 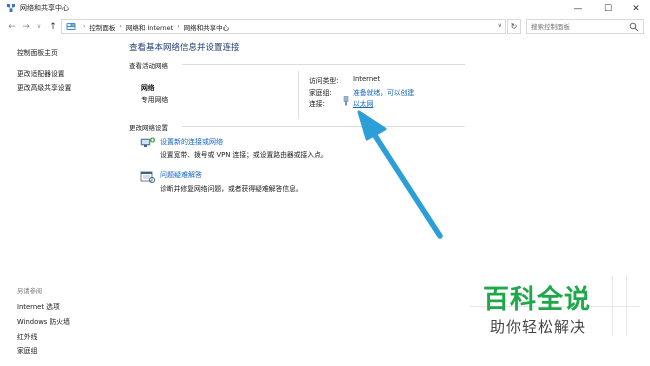 I want to click on address-dropdown-button: ∨, so click(x=500, y=25).